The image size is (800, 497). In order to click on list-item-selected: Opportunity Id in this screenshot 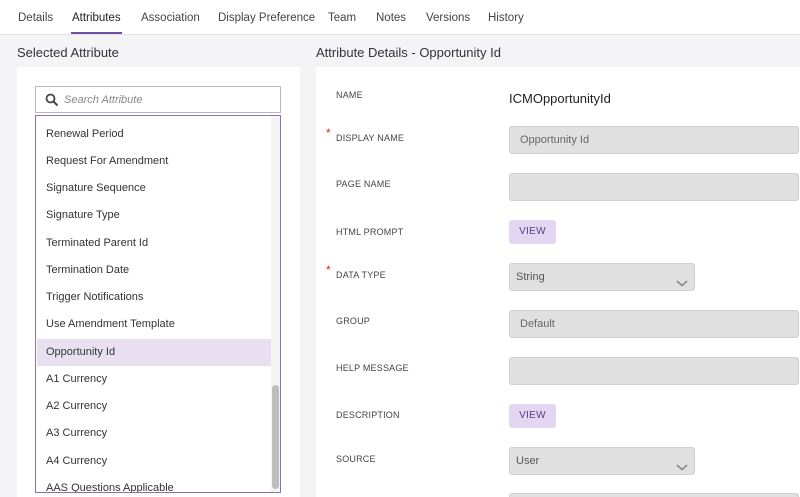, I will do `click(154, 352)`.